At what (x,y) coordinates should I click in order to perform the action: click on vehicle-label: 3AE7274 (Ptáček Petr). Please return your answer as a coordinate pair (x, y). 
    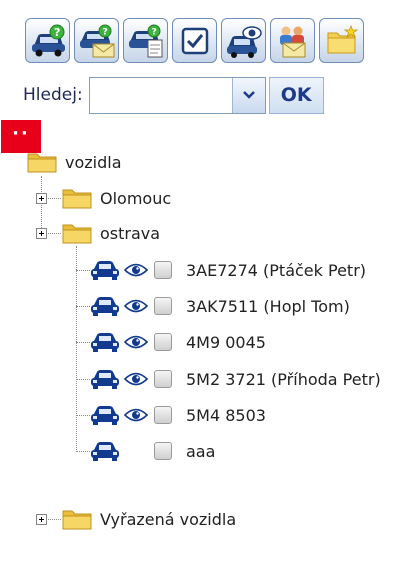
    Looking at the image, I should click on (276, 270).